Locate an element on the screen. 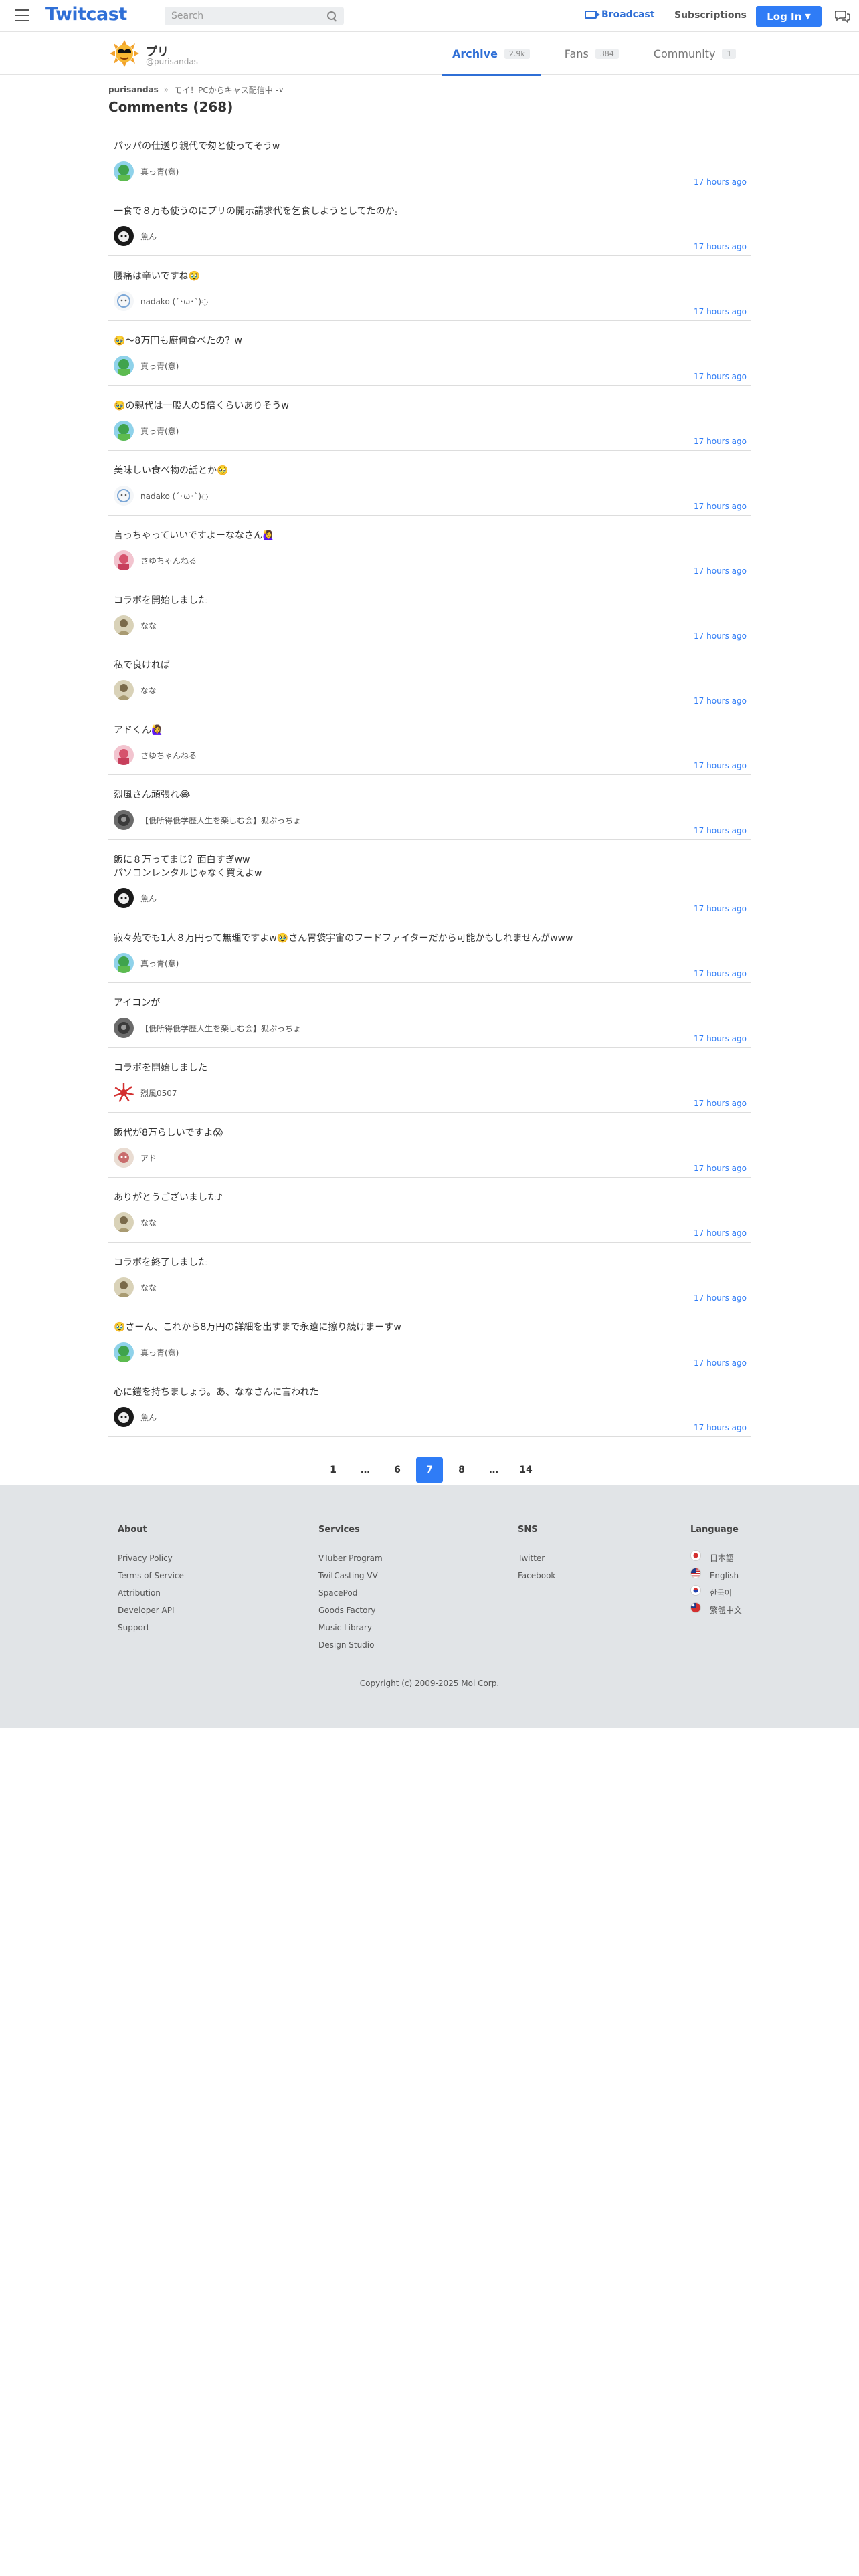  support-chat-icon is located at coordinates (843, 16).